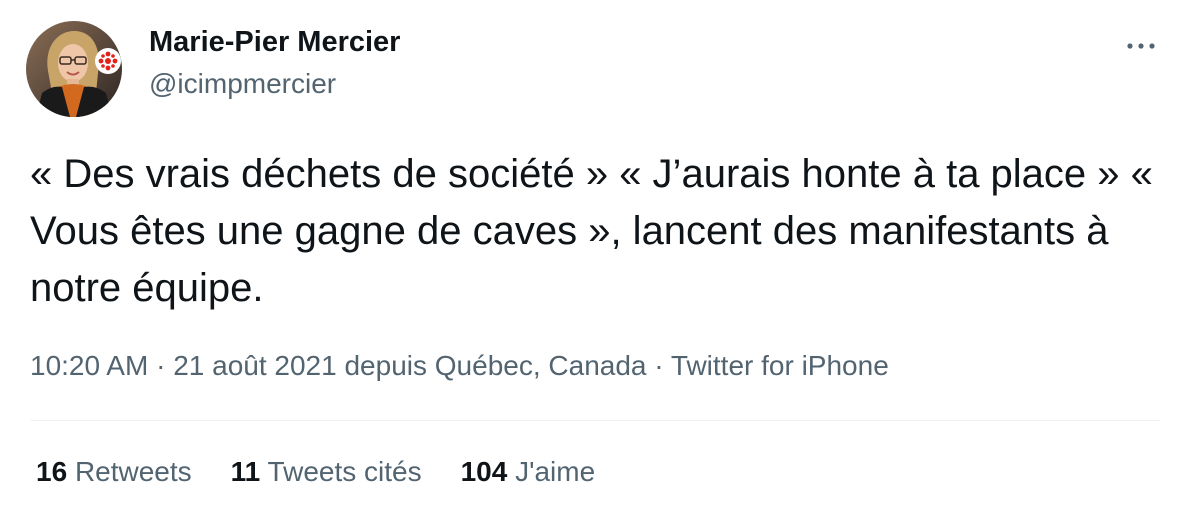  What do you see at coordinates (541, 365) in the screenshot?
I see `tweet-location: Québec, Canada` at bounding box center [541, 365].